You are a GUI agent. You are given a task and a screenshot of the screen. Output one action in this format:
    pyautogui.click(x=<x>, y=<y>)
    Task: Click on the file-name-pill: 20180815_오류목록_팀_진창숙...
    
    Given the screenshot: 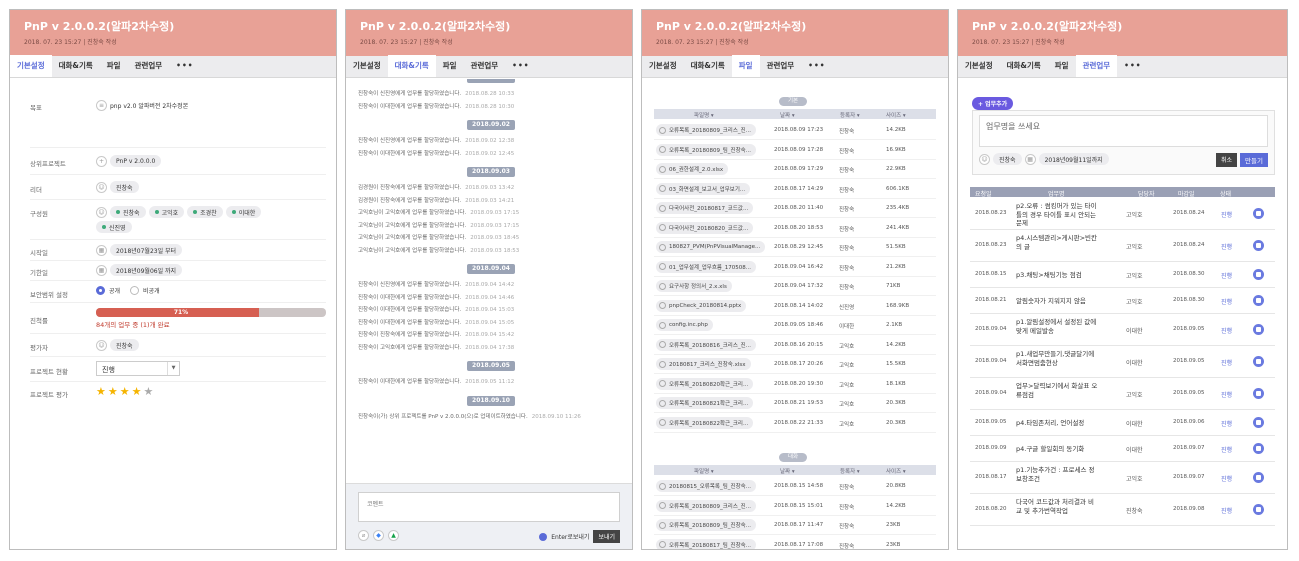 What is the action you would take?
    pyautogui.click(x=706, y=486)
    